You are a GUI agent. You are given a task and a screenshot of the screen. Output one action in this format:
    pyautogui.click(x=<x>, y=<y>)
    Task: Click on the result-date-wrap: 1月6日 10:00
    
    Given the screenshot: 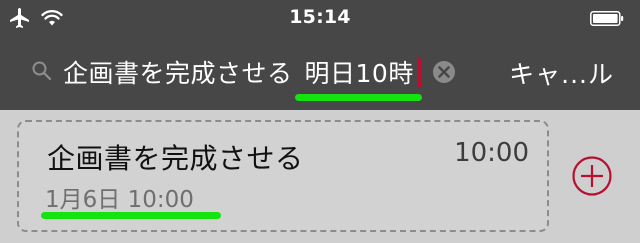 What is the action you would take?
    pyautogui.click(x=131, y=199)
    